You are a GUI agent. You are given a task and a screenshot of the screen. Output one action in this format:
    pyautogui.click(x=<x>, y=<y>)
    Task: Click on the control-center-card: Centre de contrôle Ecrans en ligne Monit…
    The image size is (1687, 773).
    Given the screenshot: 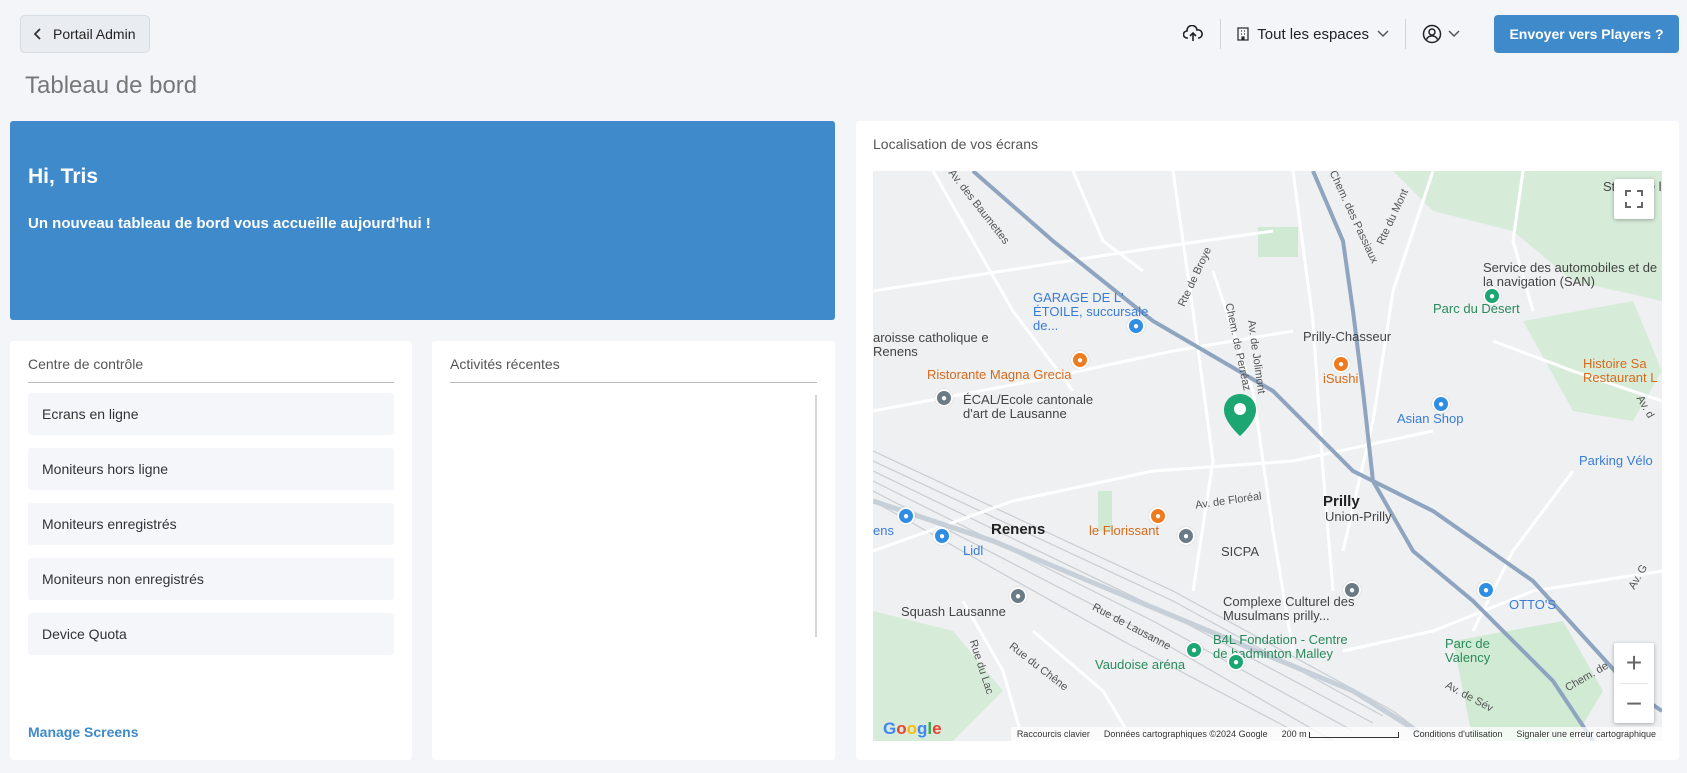 What is the action you would take?
    pyautogui.click(x=211, y=550)
    